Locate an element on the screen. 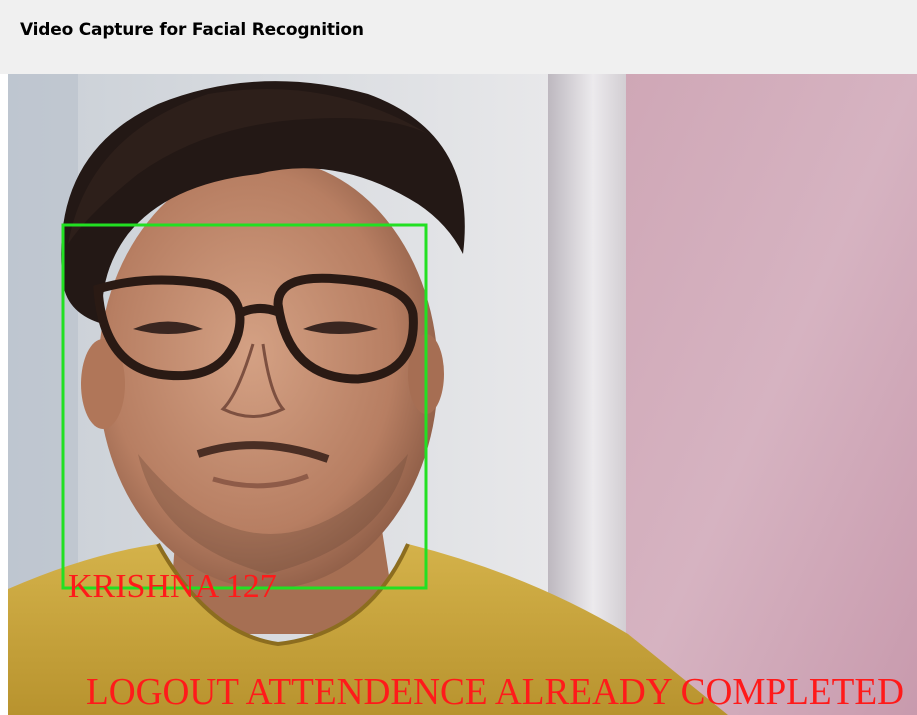  title-bar: Video Capture for Facial Recognition is located at coordinates (458, 37).